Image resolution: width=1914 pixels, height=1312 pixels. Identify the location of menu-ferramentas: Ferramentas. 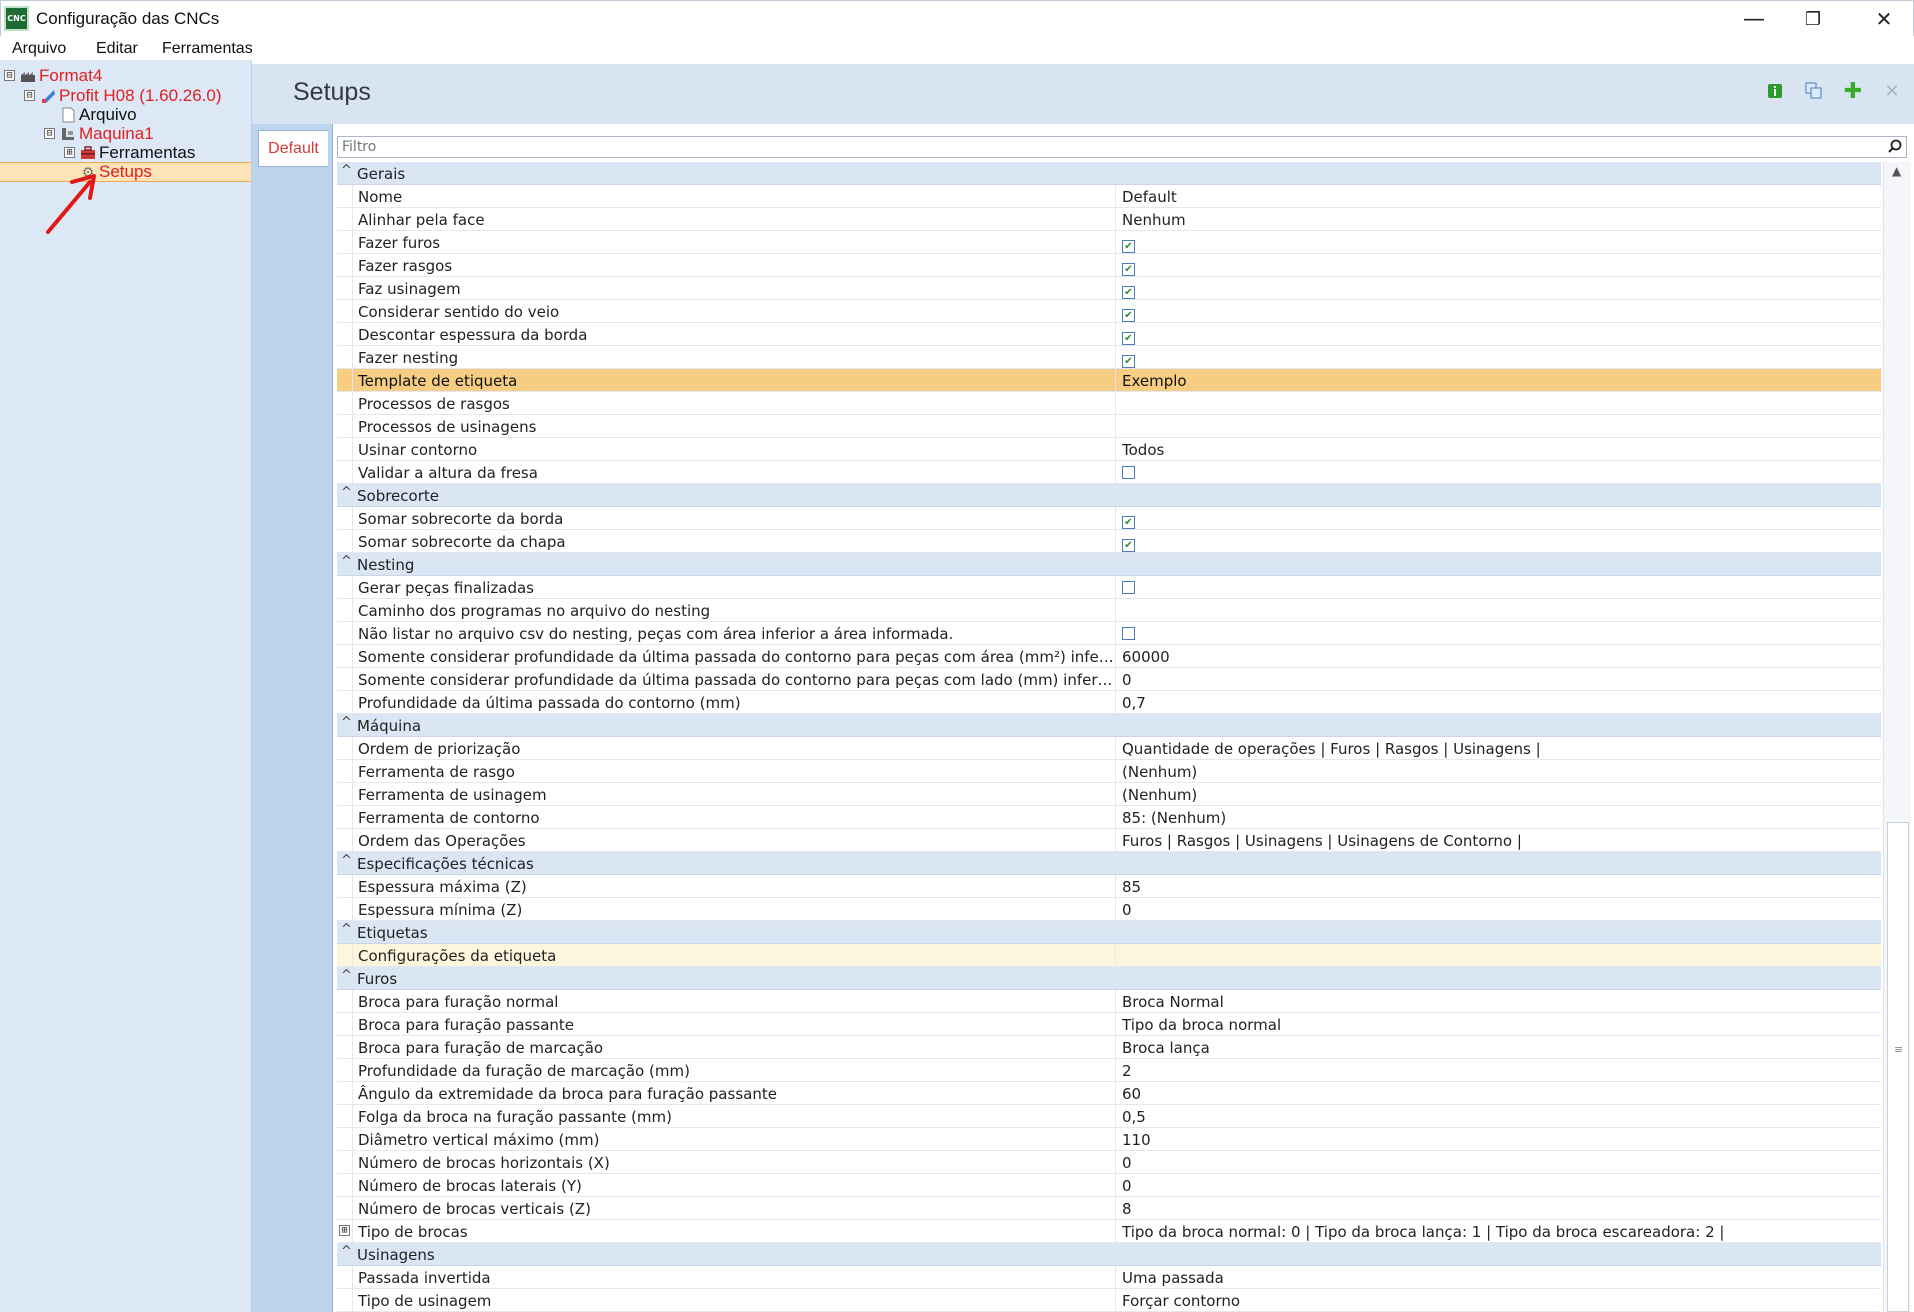
(207, 49).